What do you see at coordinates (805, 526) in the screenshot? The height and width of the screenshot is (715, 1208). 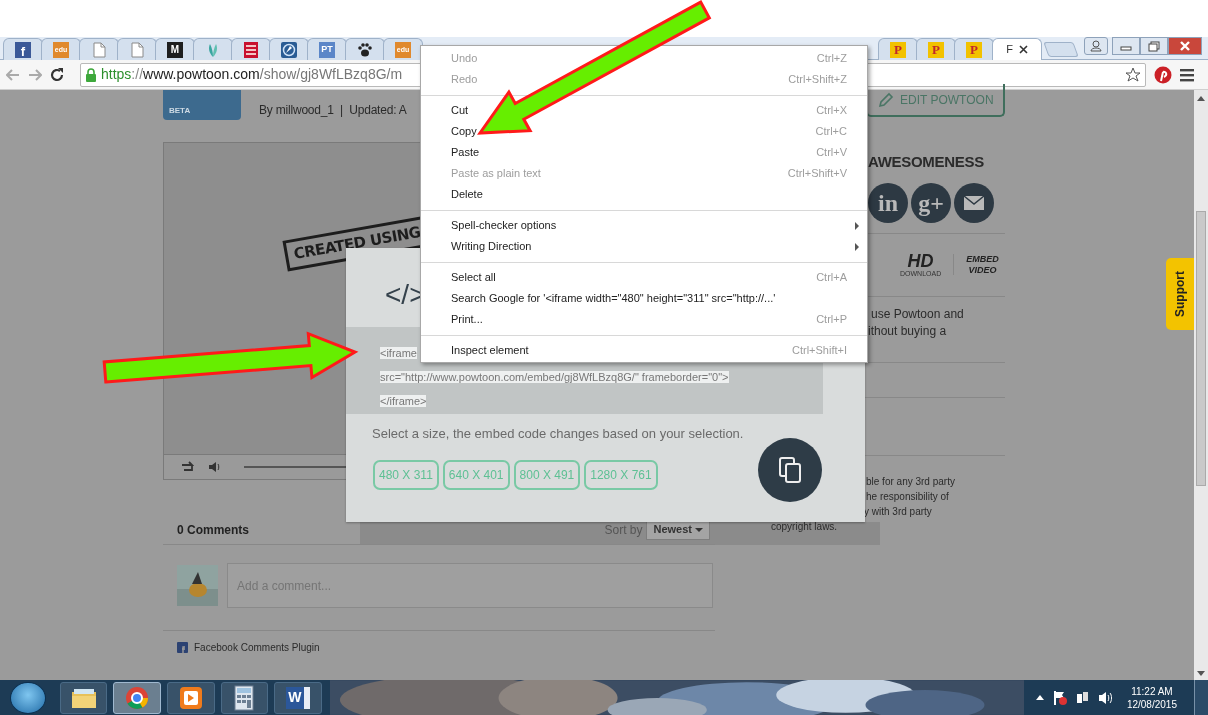 I see `disclaimer-text: copyright laws.` at bounding box center [805, 526].